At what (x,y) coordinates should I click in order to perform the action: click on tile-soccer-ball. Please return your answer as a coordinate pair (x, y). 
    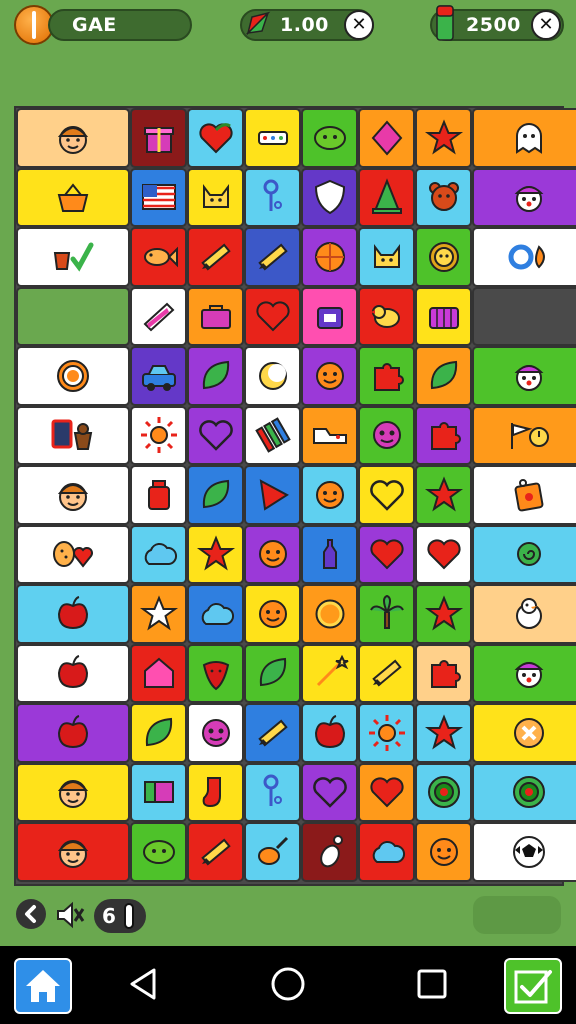
    Looking at the image, I should click on (524, 852).